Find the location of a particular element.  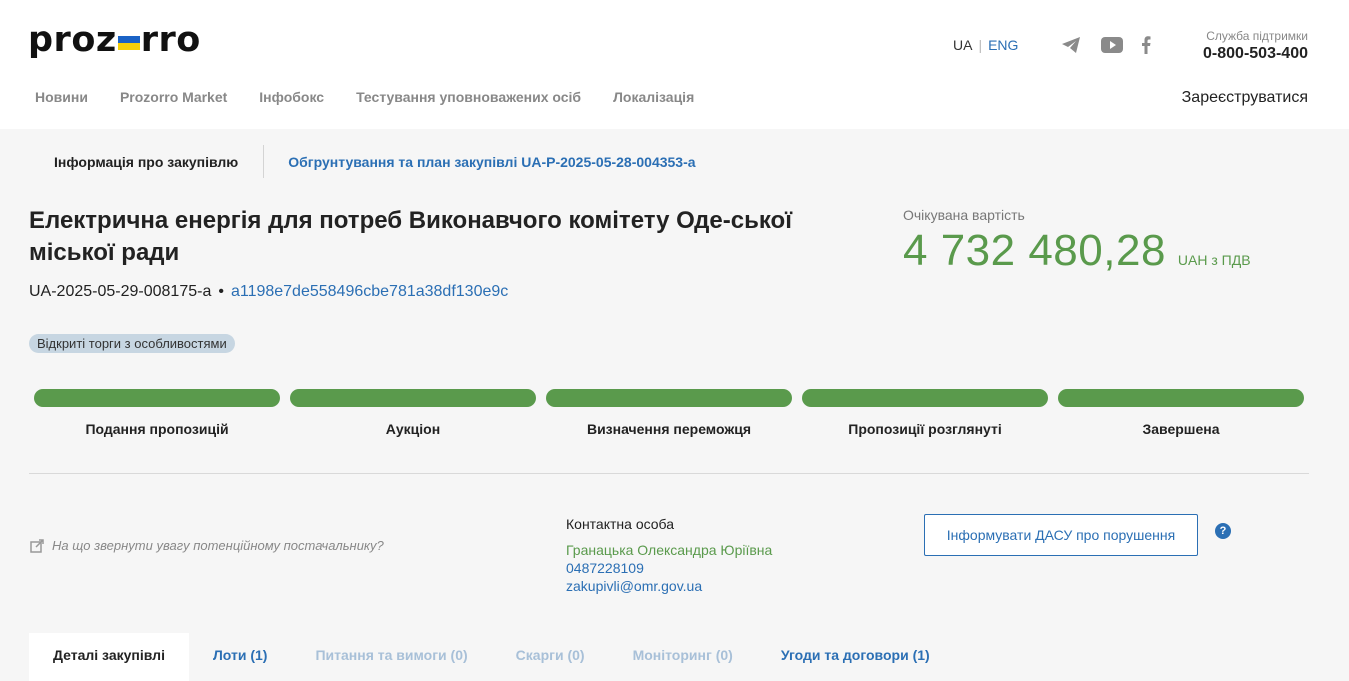

nav-item-testing: Тестування уповноважених осіб is located at coordinates (468, 97).